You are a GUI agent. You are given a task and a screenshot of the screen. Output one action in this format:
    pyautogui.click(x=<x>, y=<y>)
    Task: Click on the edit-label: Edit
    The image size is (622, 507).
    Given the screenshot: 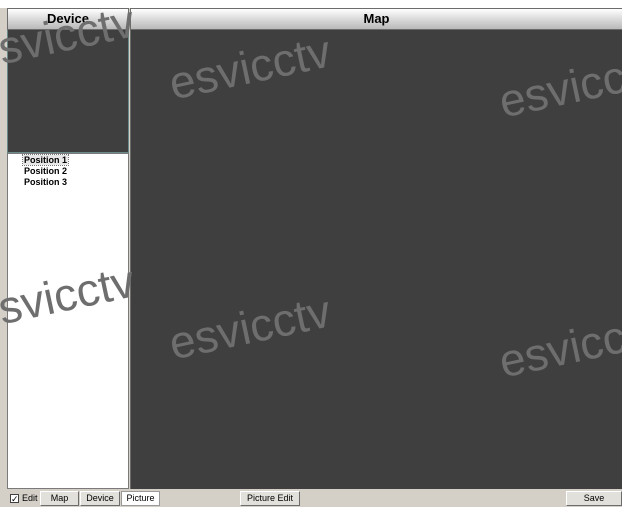 What is the action you would take?
    pyautogui.click(x=30, y=498)
    